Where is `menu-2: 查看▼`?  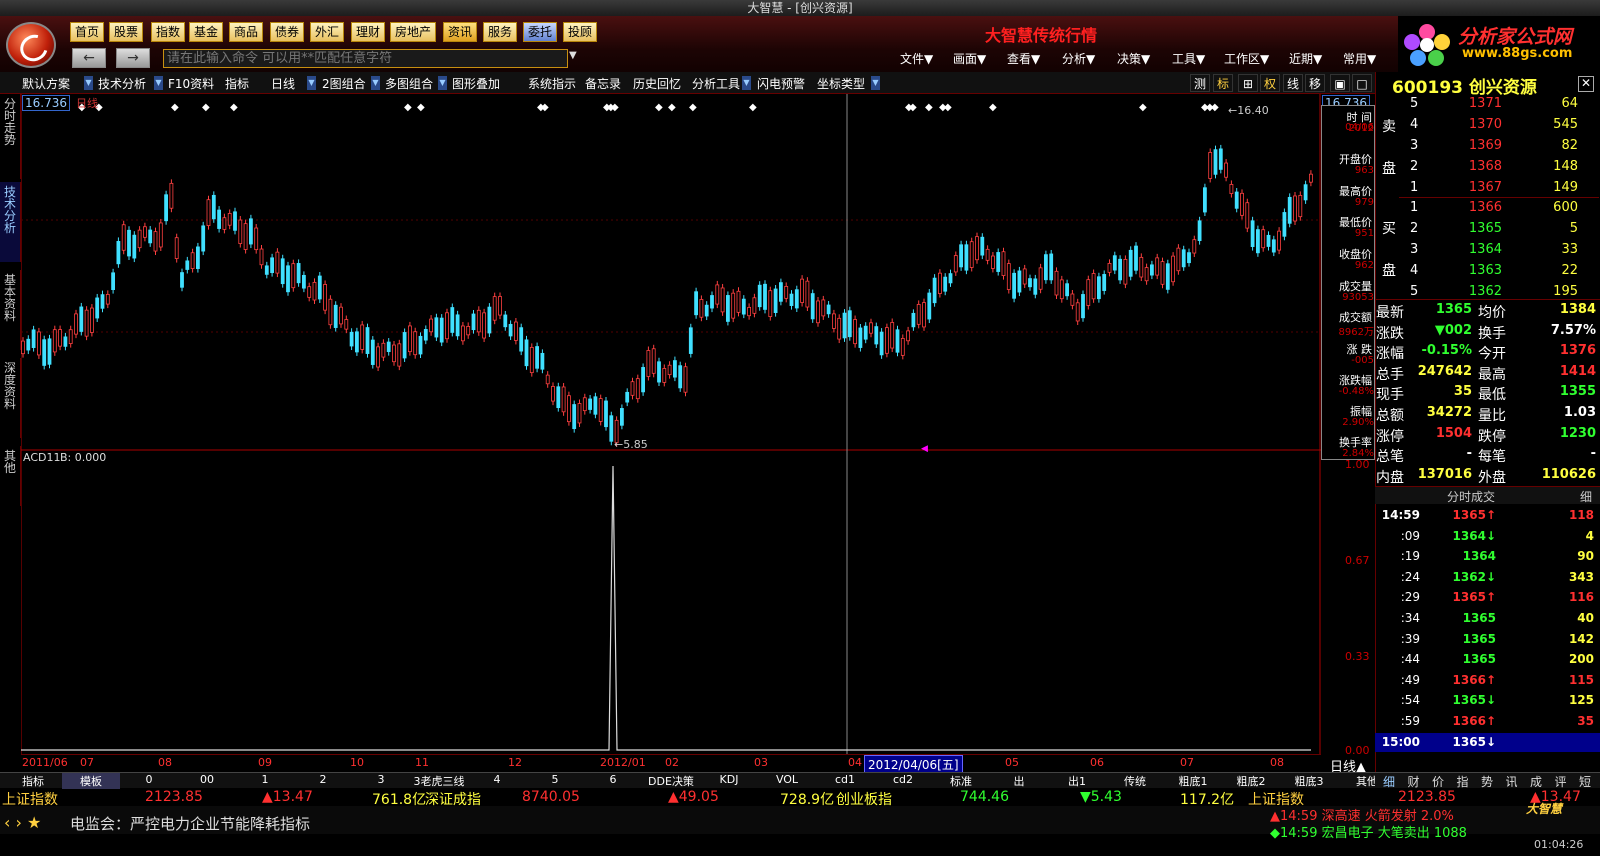
menu-2: 查看▼ is located at coordinates (1023, 58).